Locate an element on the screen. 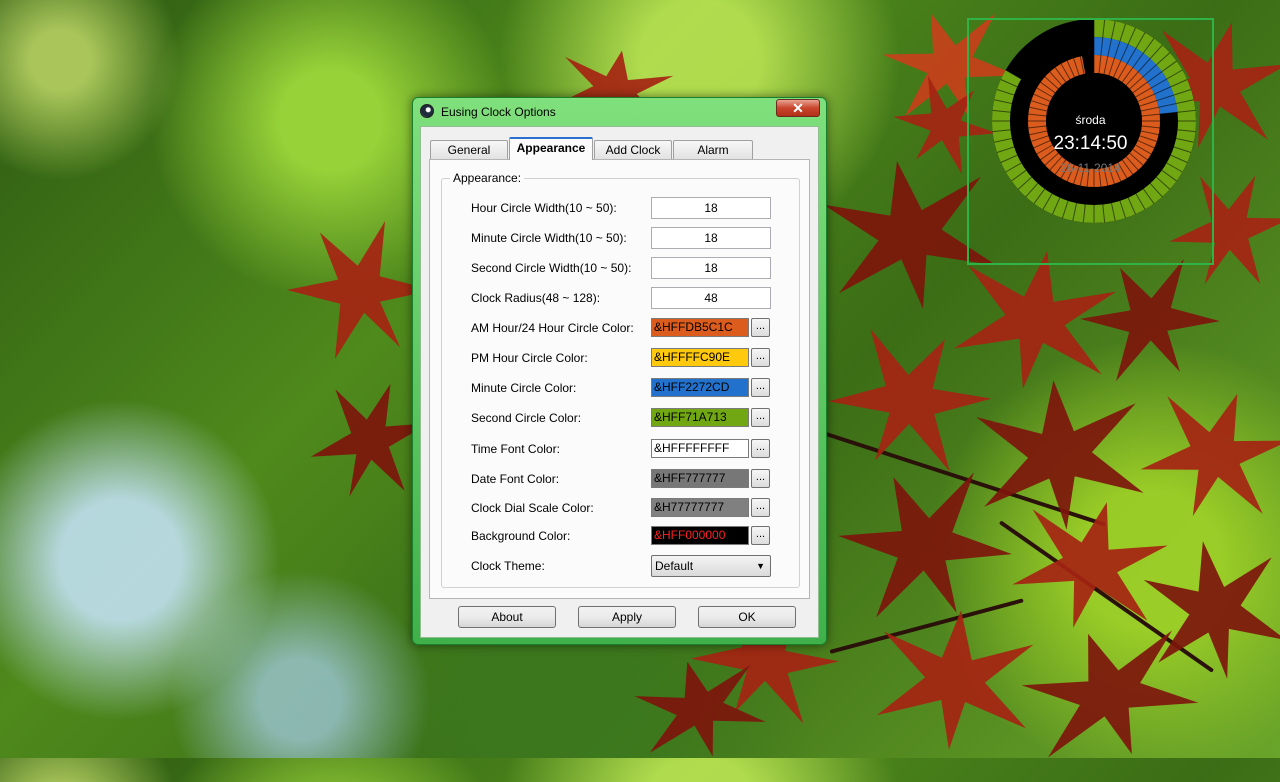 The image size is (1280, 782). minute-circle-width-label: Minute Circle Width(10 ~ 50): is located at coordinates (549, 238).